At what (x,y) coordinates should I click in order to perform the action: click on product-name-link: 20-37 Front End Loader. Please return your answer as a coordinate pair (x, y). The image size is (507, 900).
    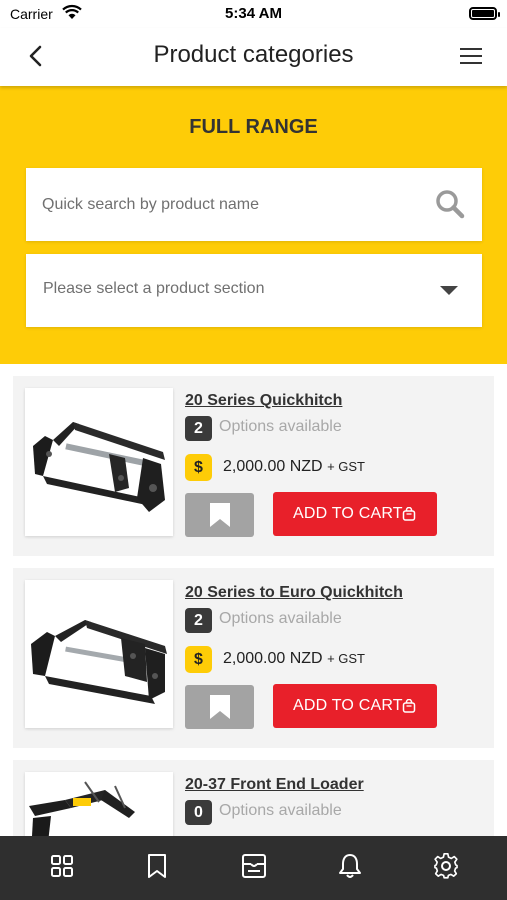
    Looking at the image, I should click on (274, 785).